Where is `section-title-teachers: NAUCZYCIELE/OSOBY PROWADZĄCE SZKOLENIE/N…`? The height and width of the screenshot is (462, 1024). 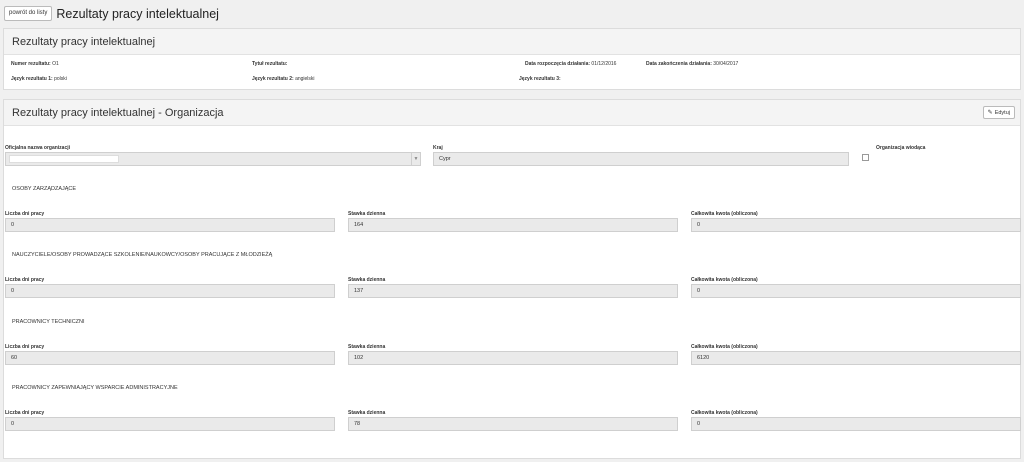
section-title-teachers: NAUCZYCIELE/OSOBY PROWADZĄCE SZKOLENIE/N… is located at coordinates (142, 255).